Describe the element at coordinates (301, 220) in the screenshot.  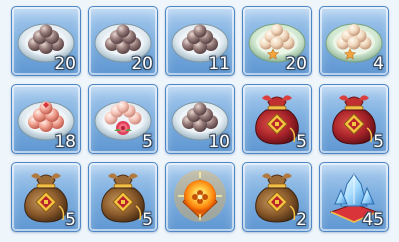
I see `item-quantity: 2` at that location.